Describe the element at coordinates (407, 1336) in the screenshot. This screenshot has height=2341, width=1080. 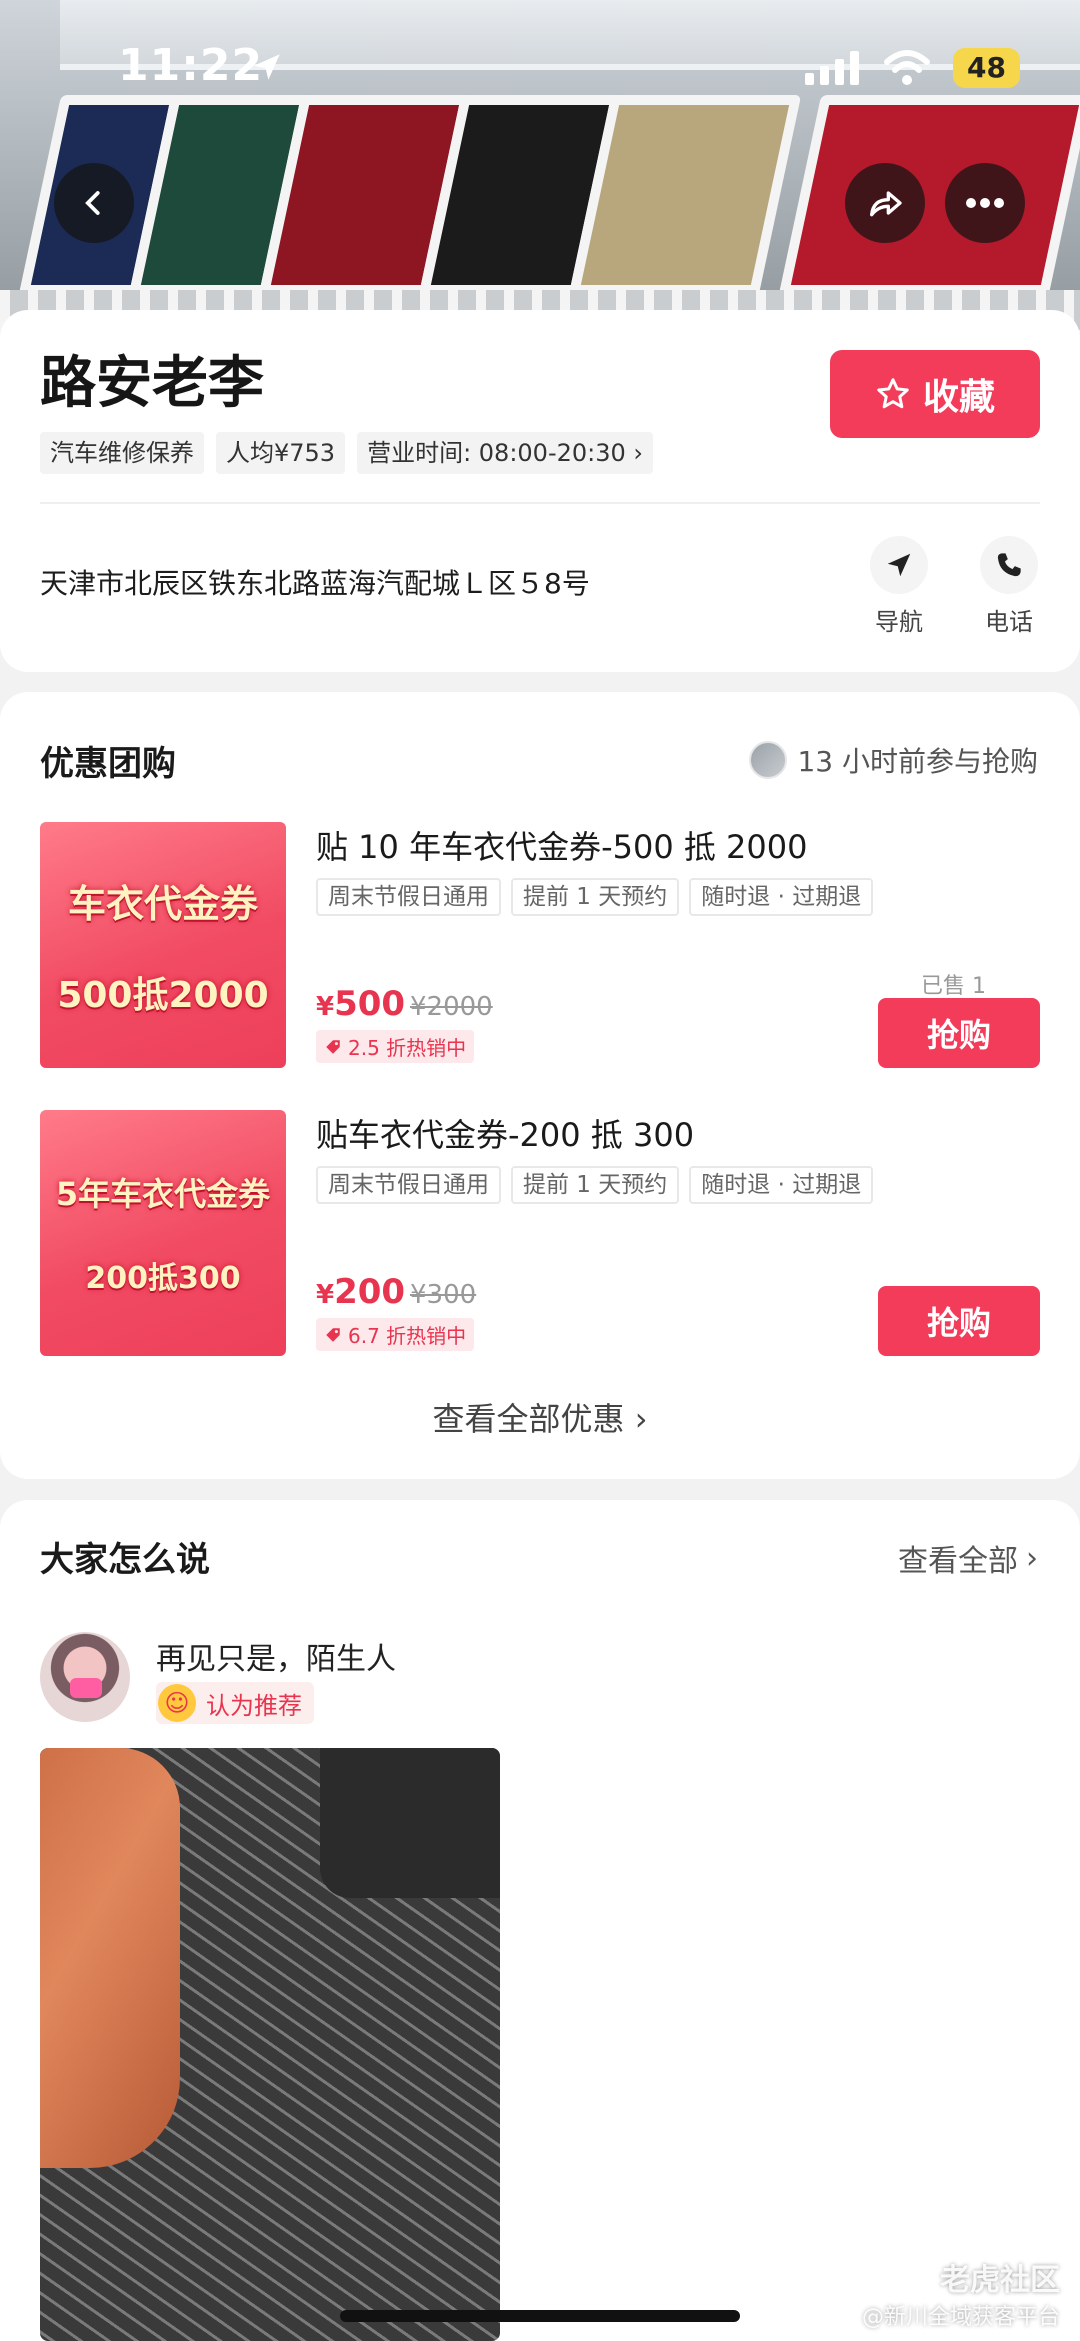
I see `discount-text: 6.7 折热销中` at that location.